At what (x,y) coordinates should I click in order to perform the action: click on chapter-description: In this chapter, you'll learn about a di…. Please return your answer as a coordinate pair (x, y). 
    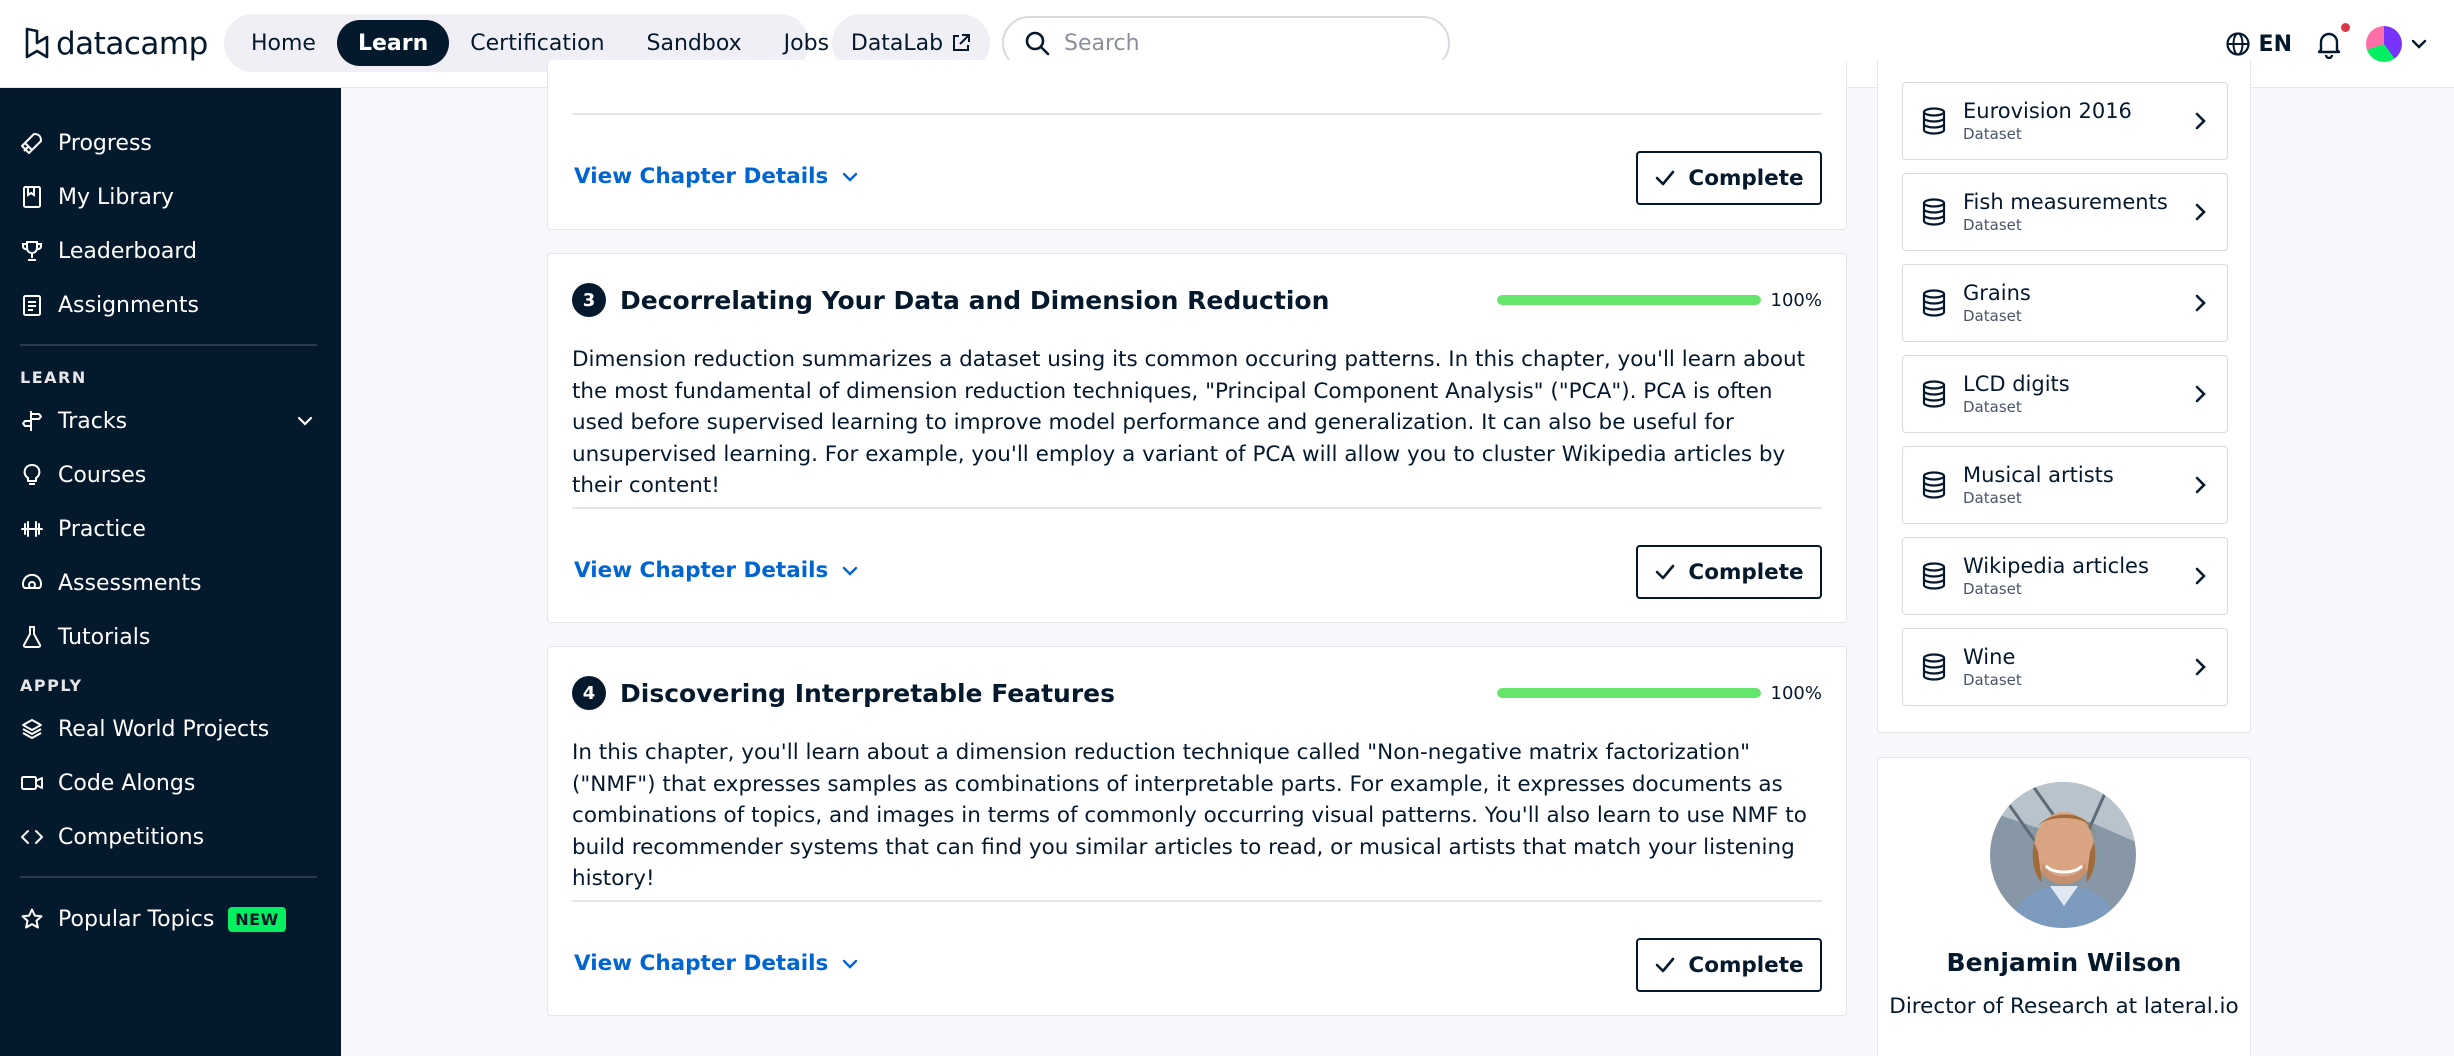
    Looking at the image, I should click on (1189, 815).